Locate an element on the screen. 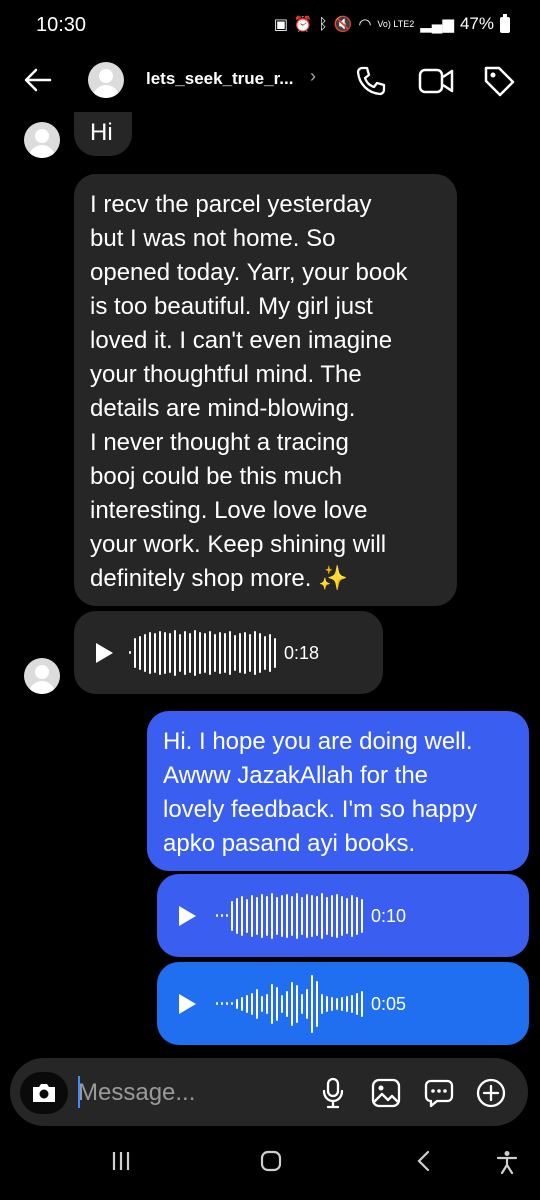  voice-record-button is located at coordinates (333, 1095).